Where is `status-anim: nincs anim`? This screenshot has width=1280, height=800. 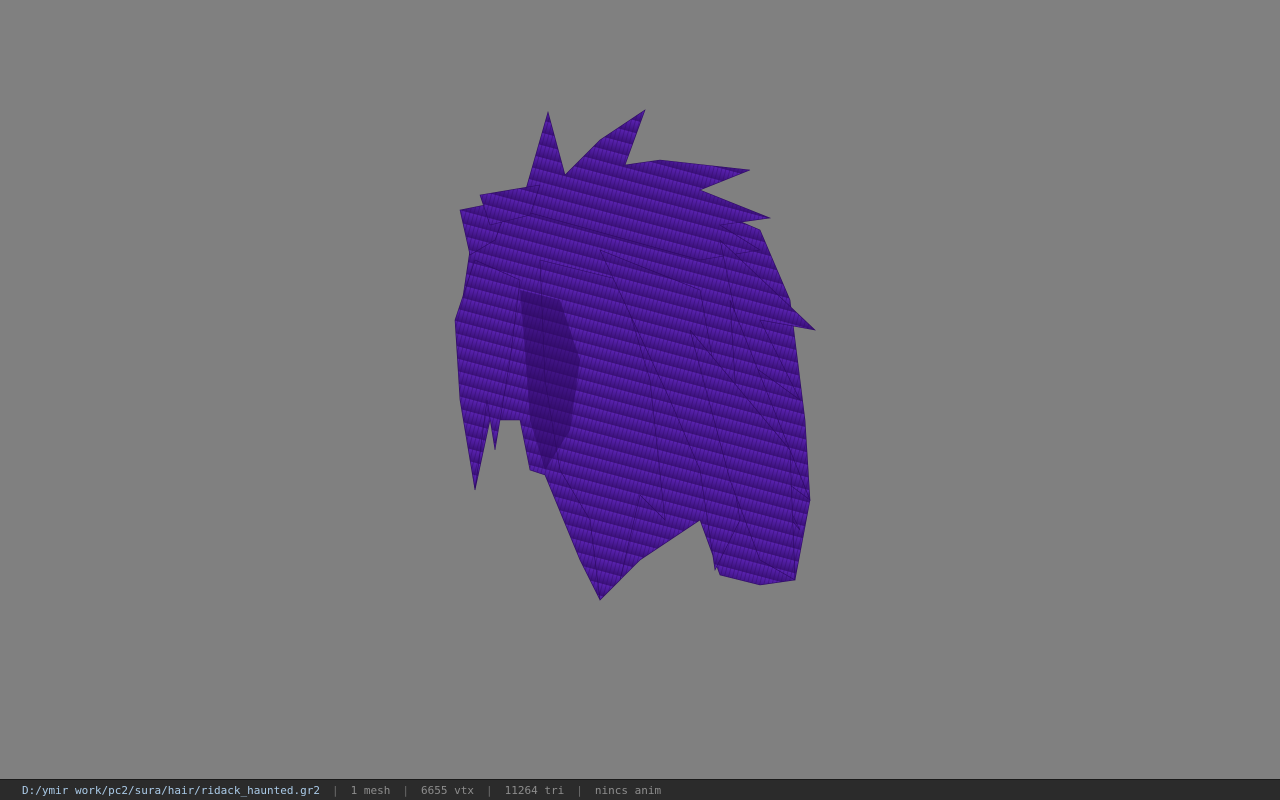 status-anim: nincs anim is located at coordinates (628, 790).